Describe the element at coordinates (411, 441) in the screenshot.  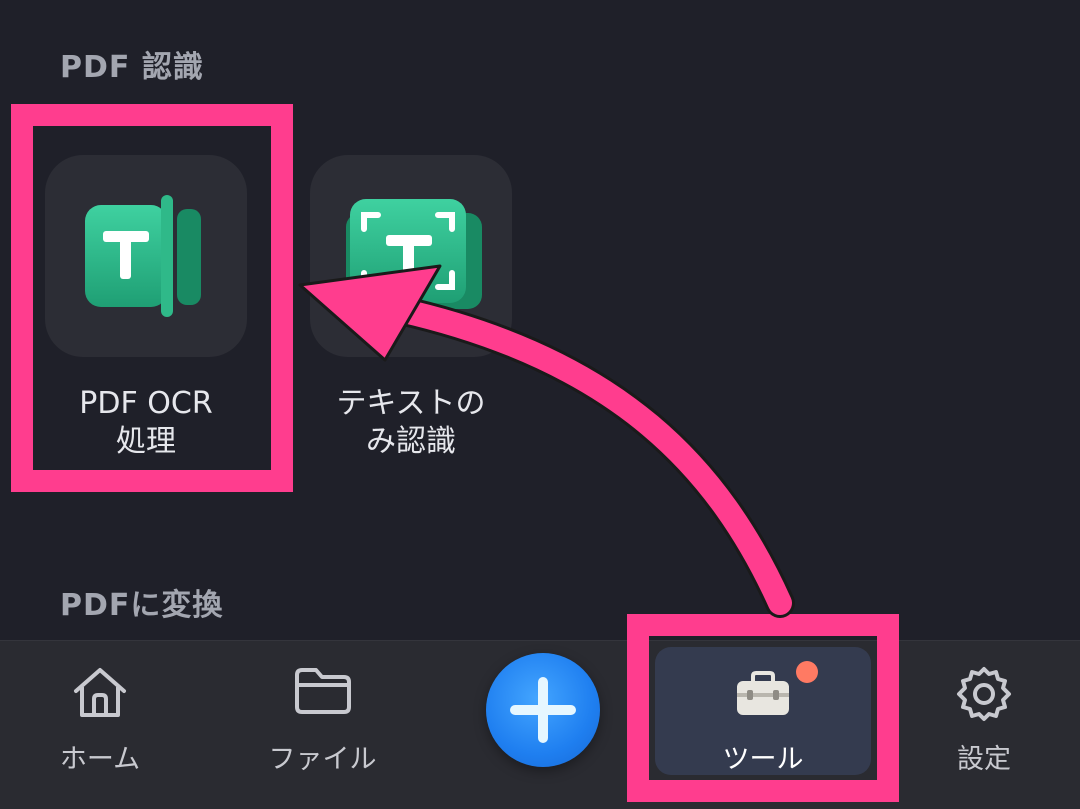
I see `text-recognition-label-line2: み認識` at that location.